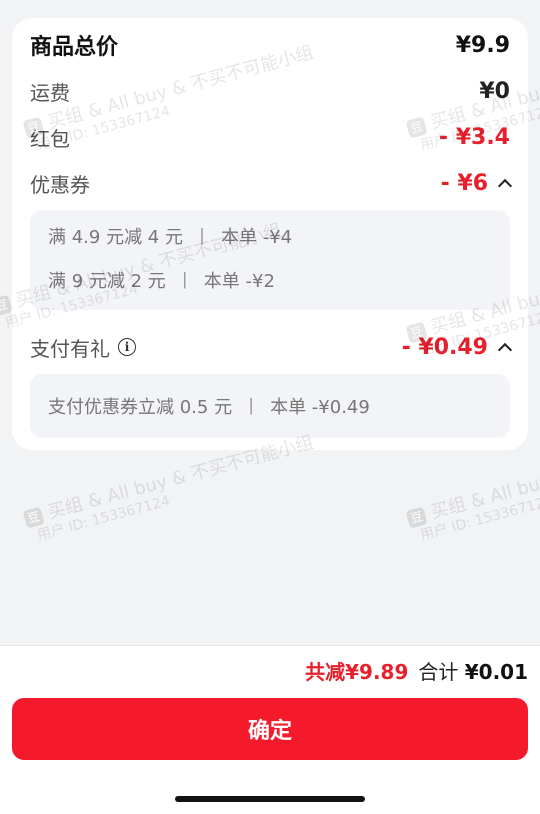  What do you see at coordinates (474, 137) in the screenshot?
I see `redpacket-value: - ¥3.4` at bounding box center [474, 137].